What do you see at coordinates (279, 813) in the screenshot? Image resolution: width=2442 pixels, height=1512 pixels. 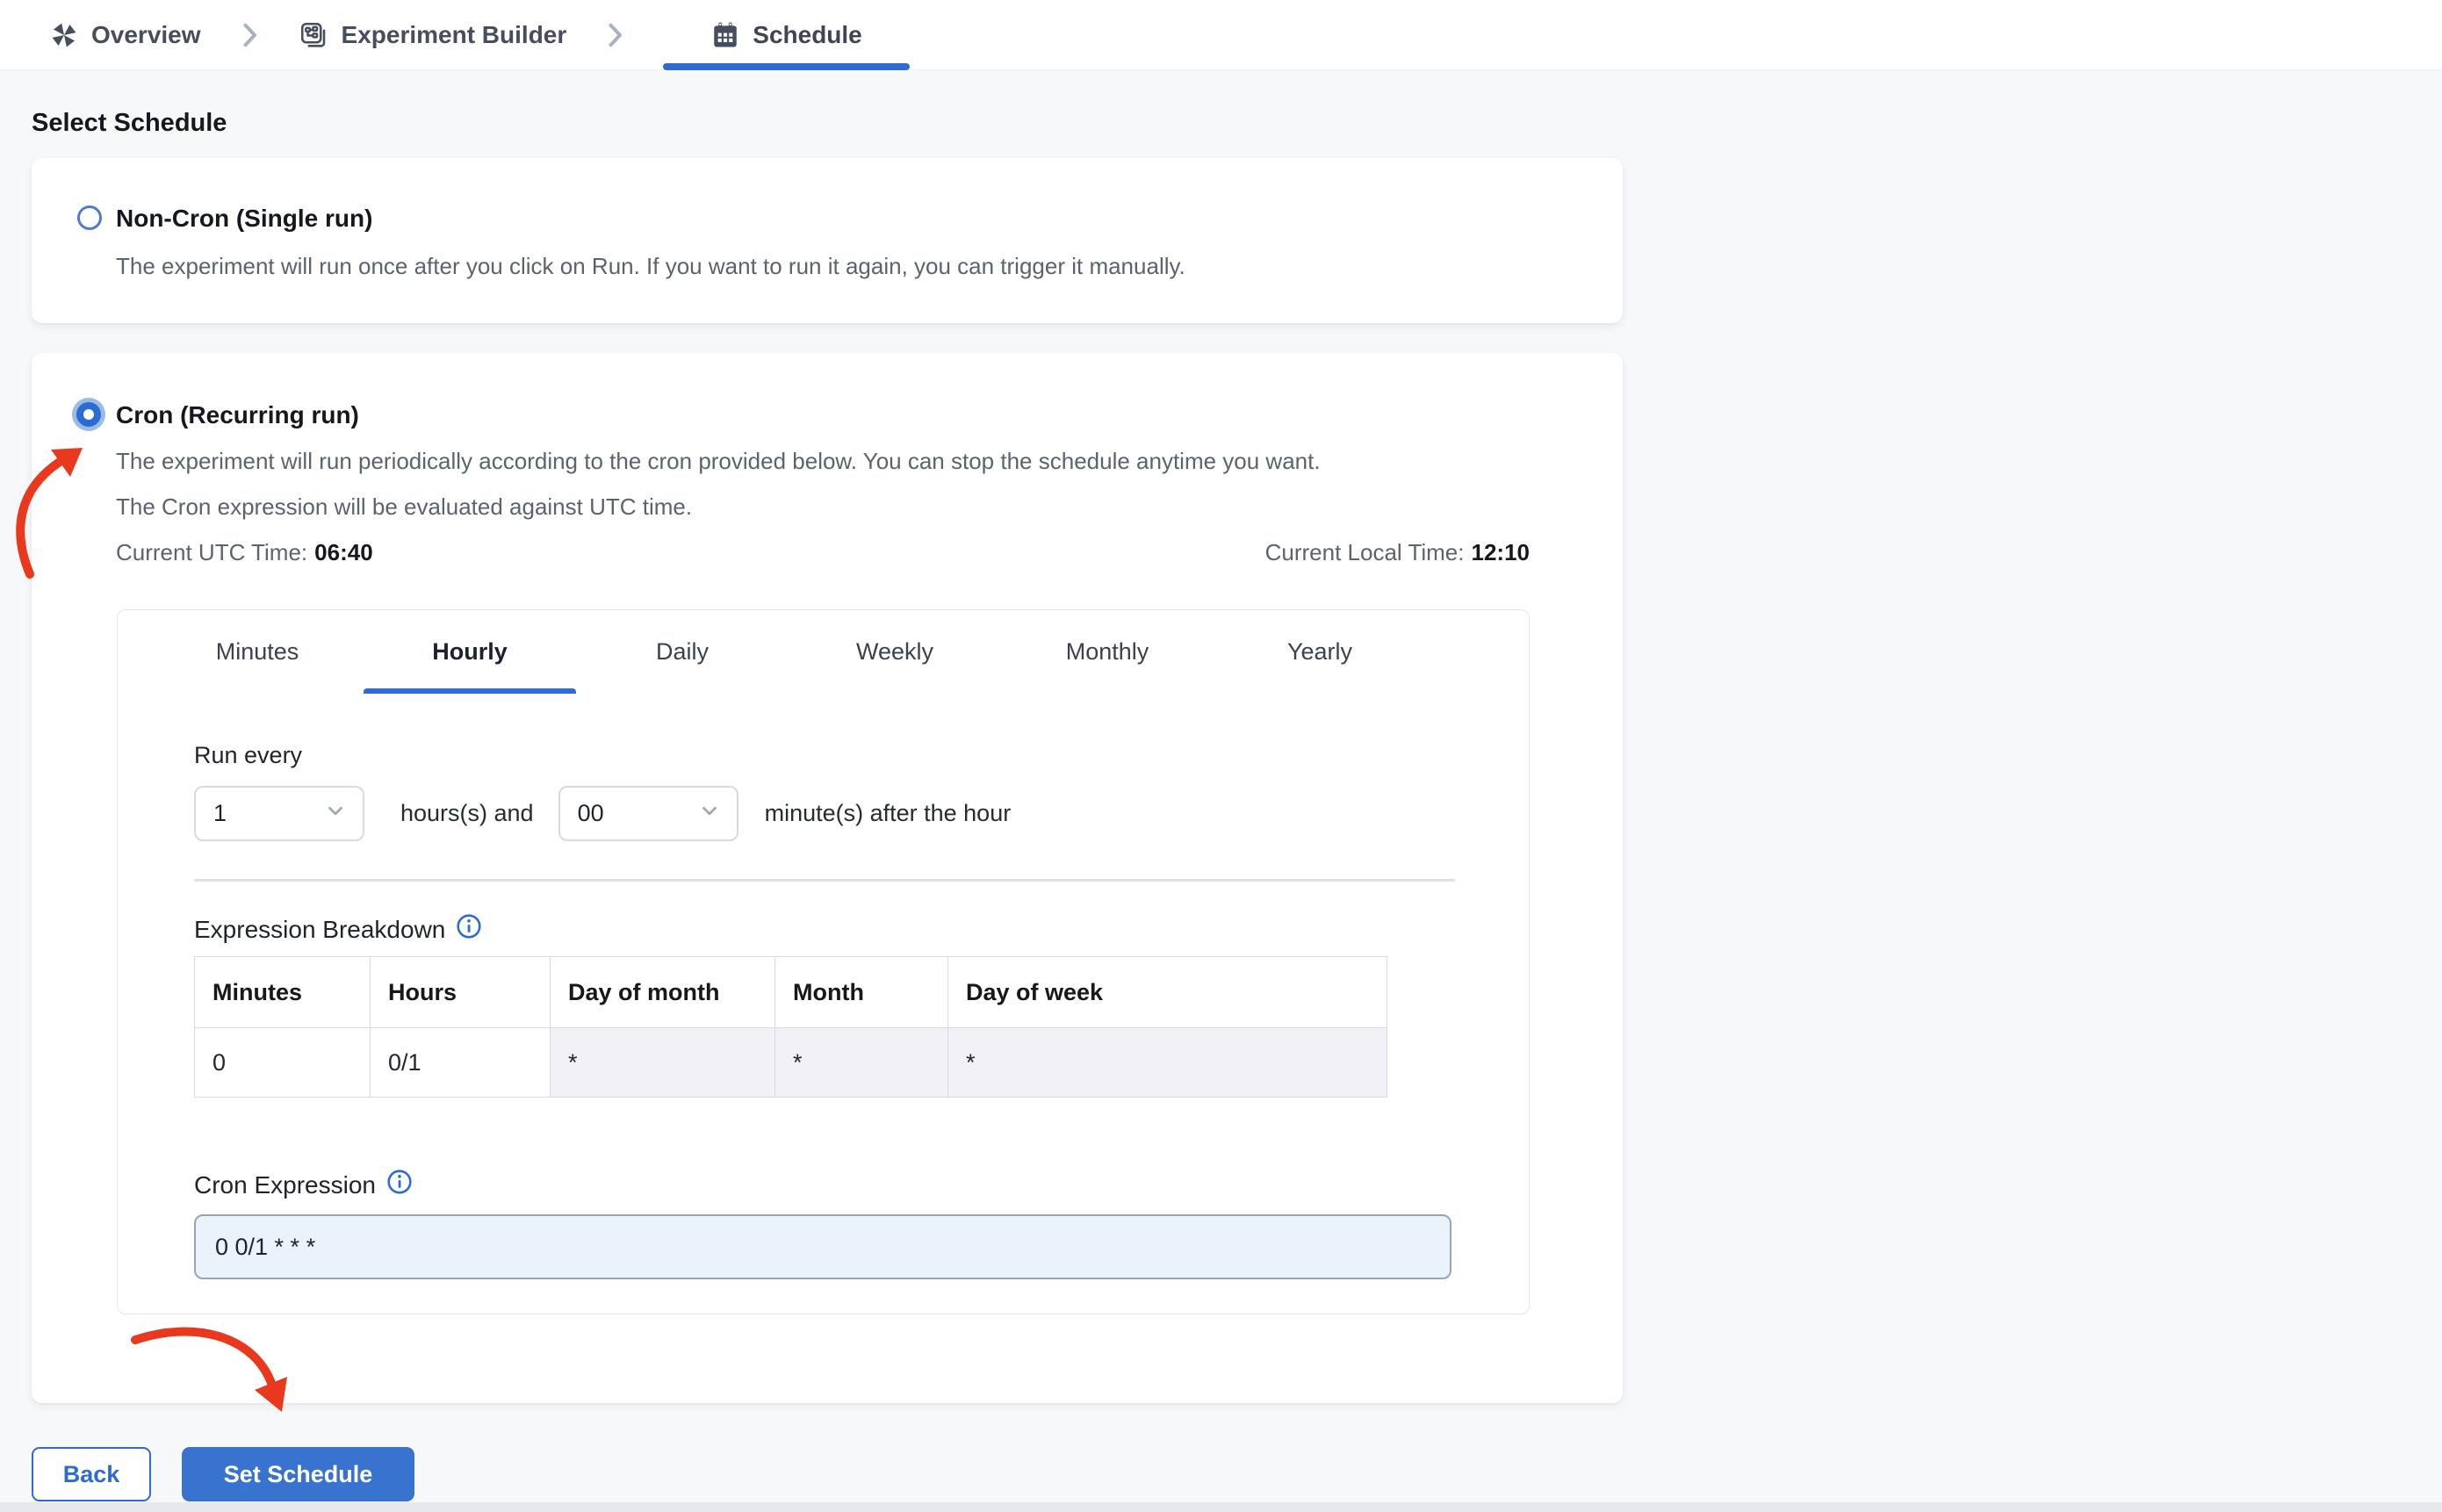 I see `hours-select: 1` at bounding box center [279, 813].